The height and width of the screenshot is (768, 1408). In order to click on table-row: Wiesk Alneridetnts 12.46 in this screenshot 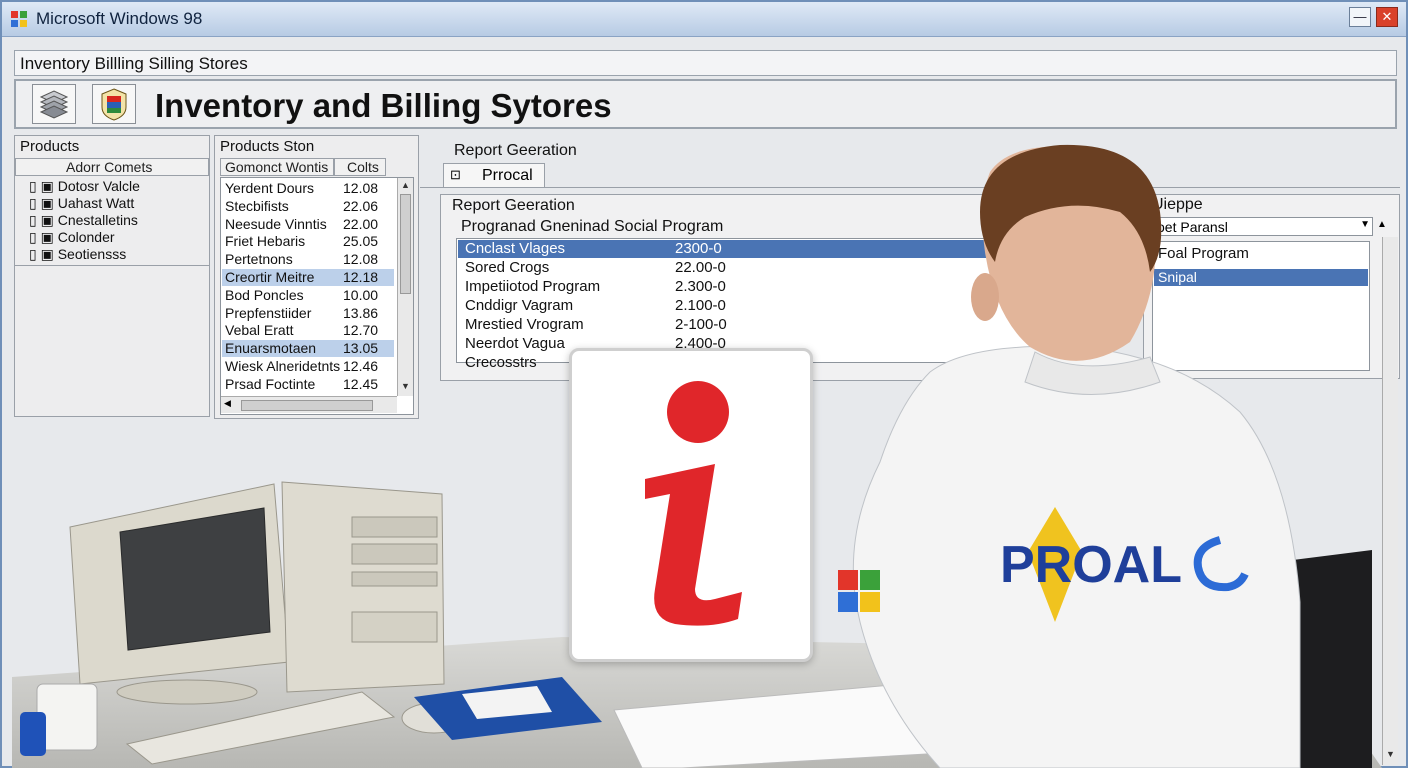, I will do `click(308, 366)`.